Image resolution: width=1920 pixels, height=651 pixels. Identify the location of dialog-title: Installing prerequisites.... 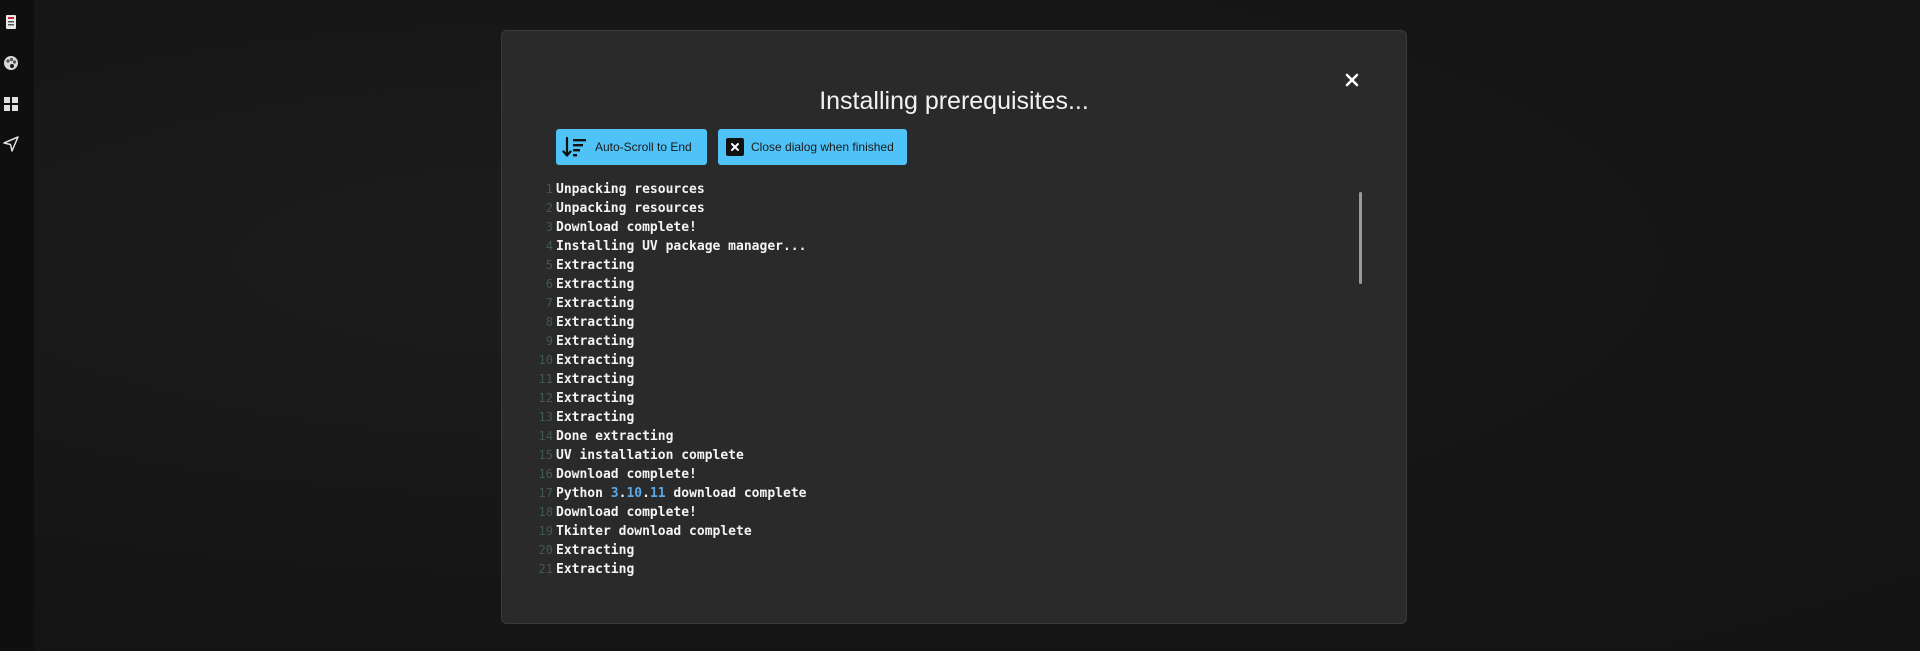
(954, 101).